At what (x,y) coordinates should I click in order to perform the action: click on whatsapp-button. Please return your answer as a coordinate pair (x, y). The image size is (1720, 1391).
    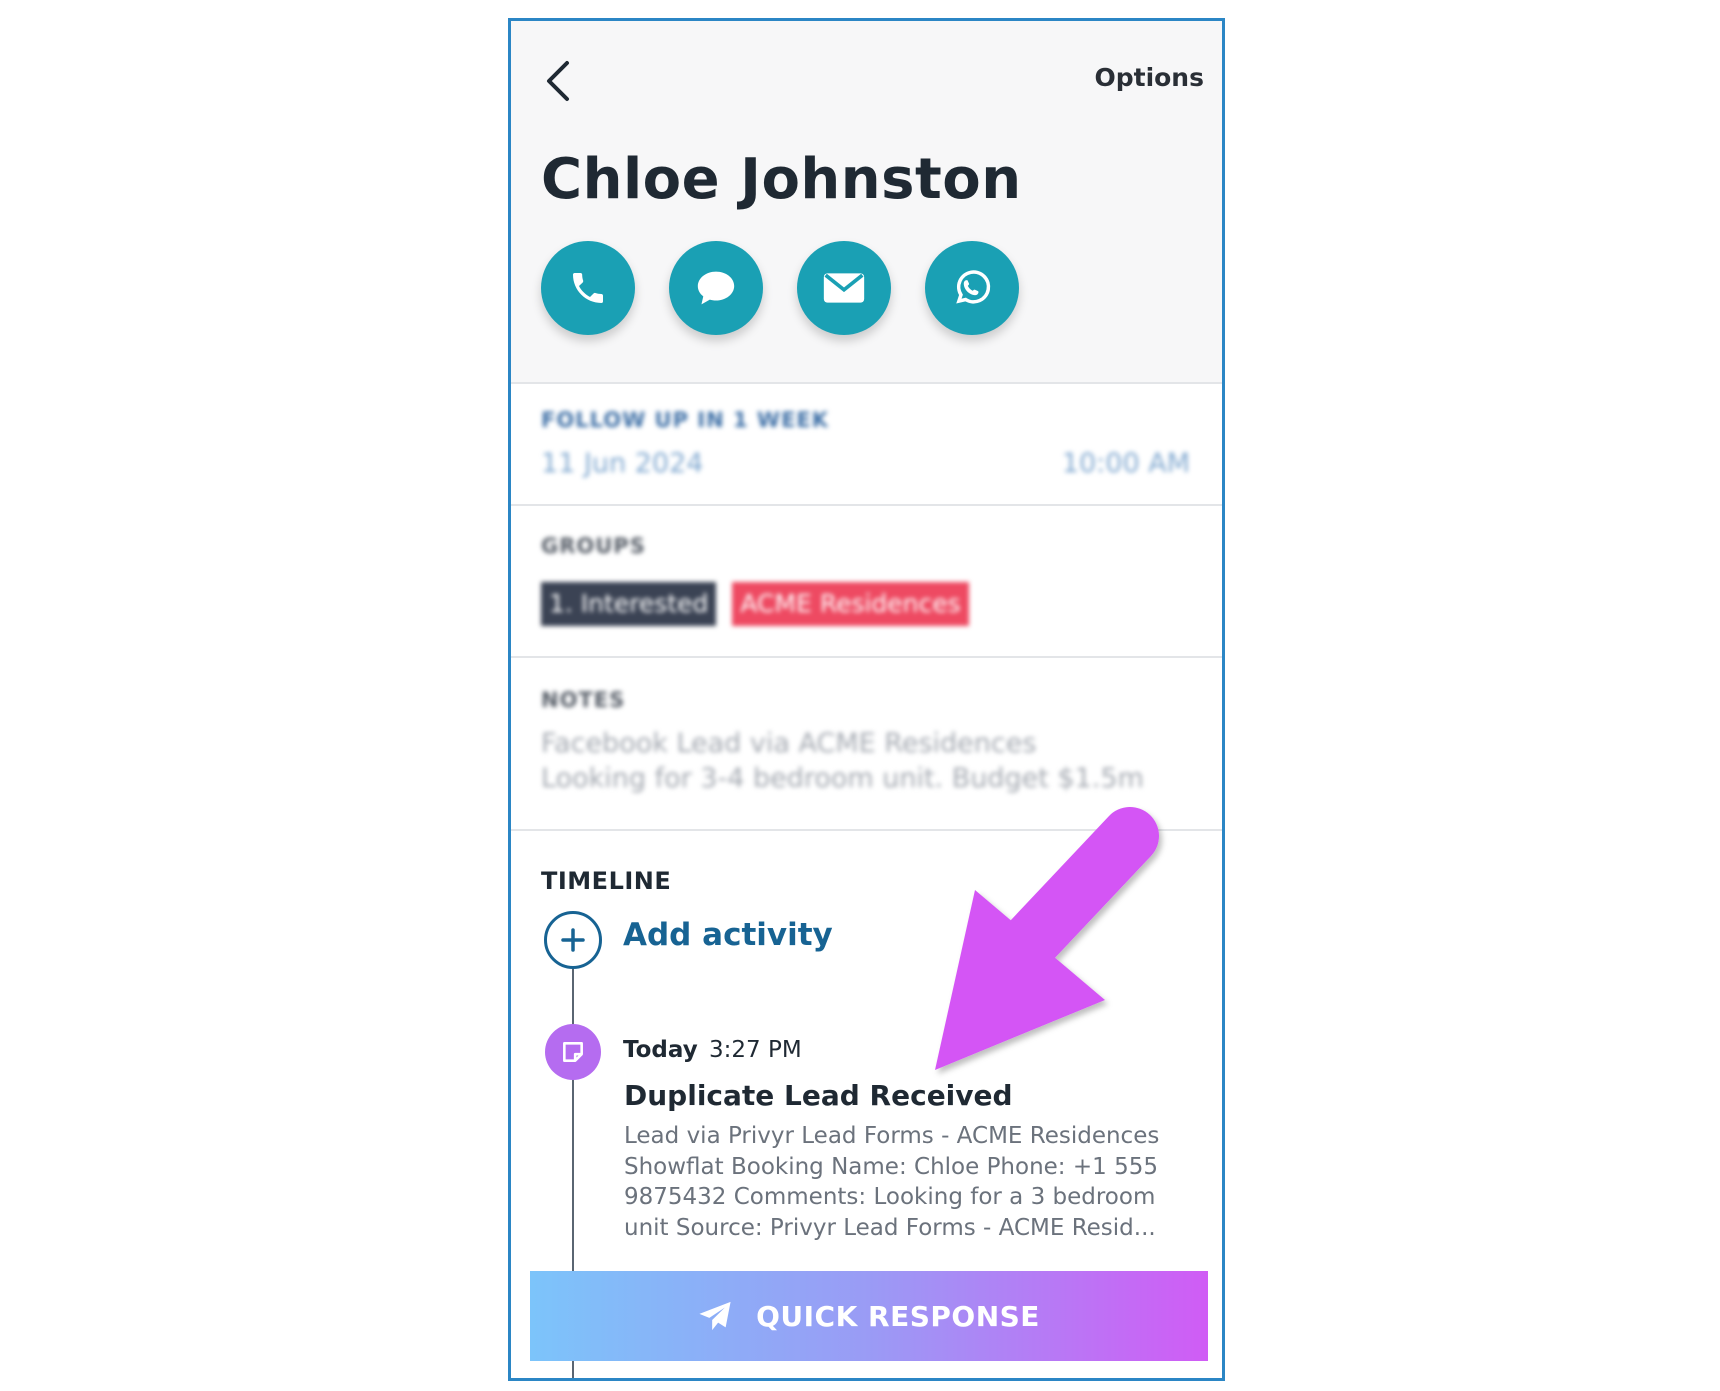
    Looking at the image, I should click on (972, 288).